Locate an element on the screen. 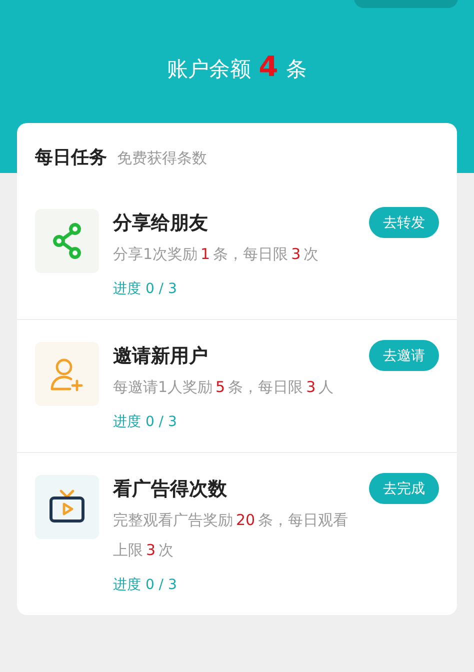 The height and width of the screenshot is (672, 474). add-user-icon is located at coordinates (67, 374).